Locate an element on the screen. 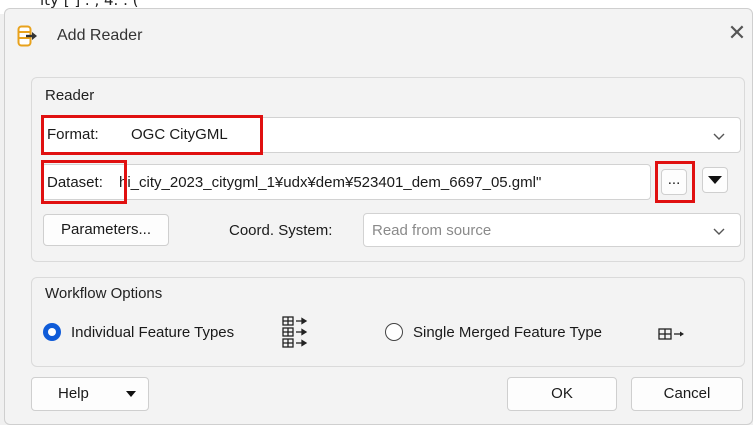  format-highlight-box is located at coordinates (152, 135).